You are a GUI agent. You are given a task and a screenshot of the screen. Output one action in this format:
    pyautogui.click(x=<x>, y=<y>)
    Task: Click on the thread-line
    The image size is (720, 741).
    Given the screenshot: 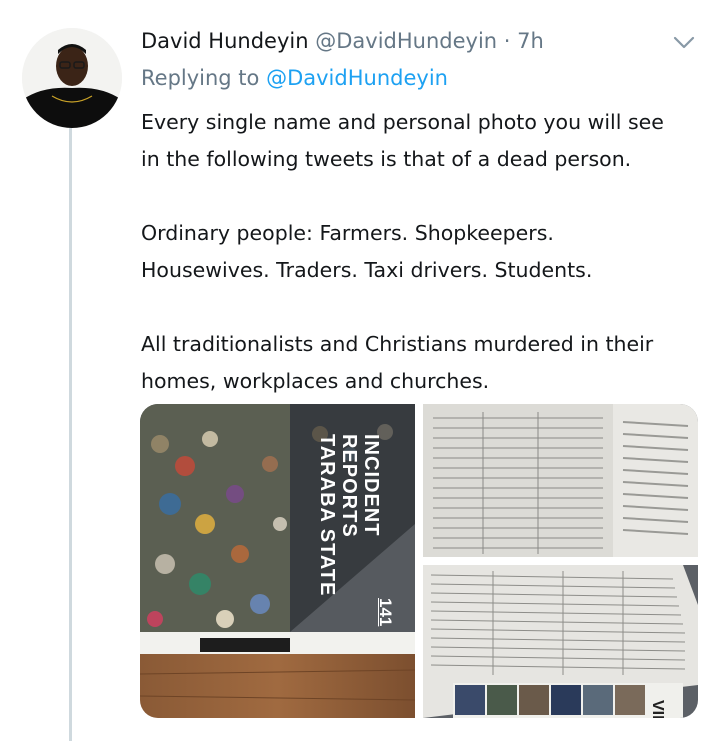 What is the action you would take?
    pyautogui.click(x=70, y=434)
    